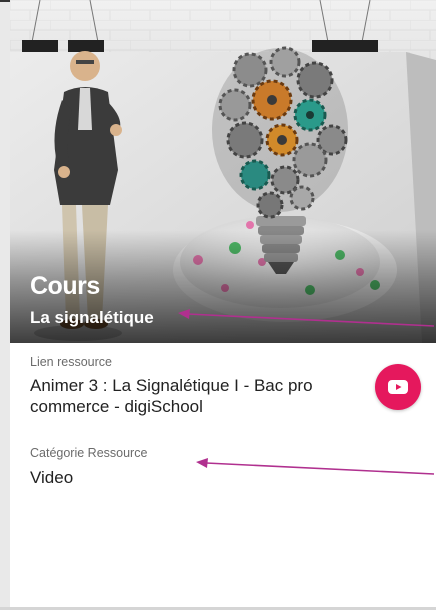 The width and height of the screenshot is (436, 610). What do you see at coordinates (65, 286) in the screenshot?
I see `card-title: Cours` at bounding box center [65, 286].